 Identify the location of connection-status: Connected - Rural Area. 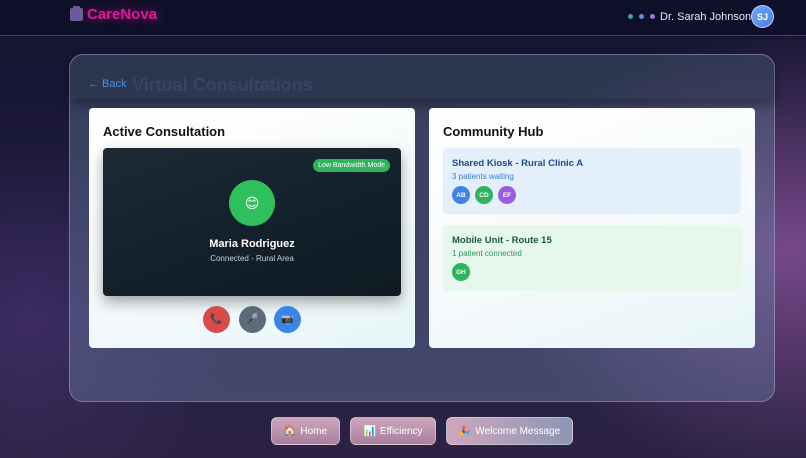
(252, 258).